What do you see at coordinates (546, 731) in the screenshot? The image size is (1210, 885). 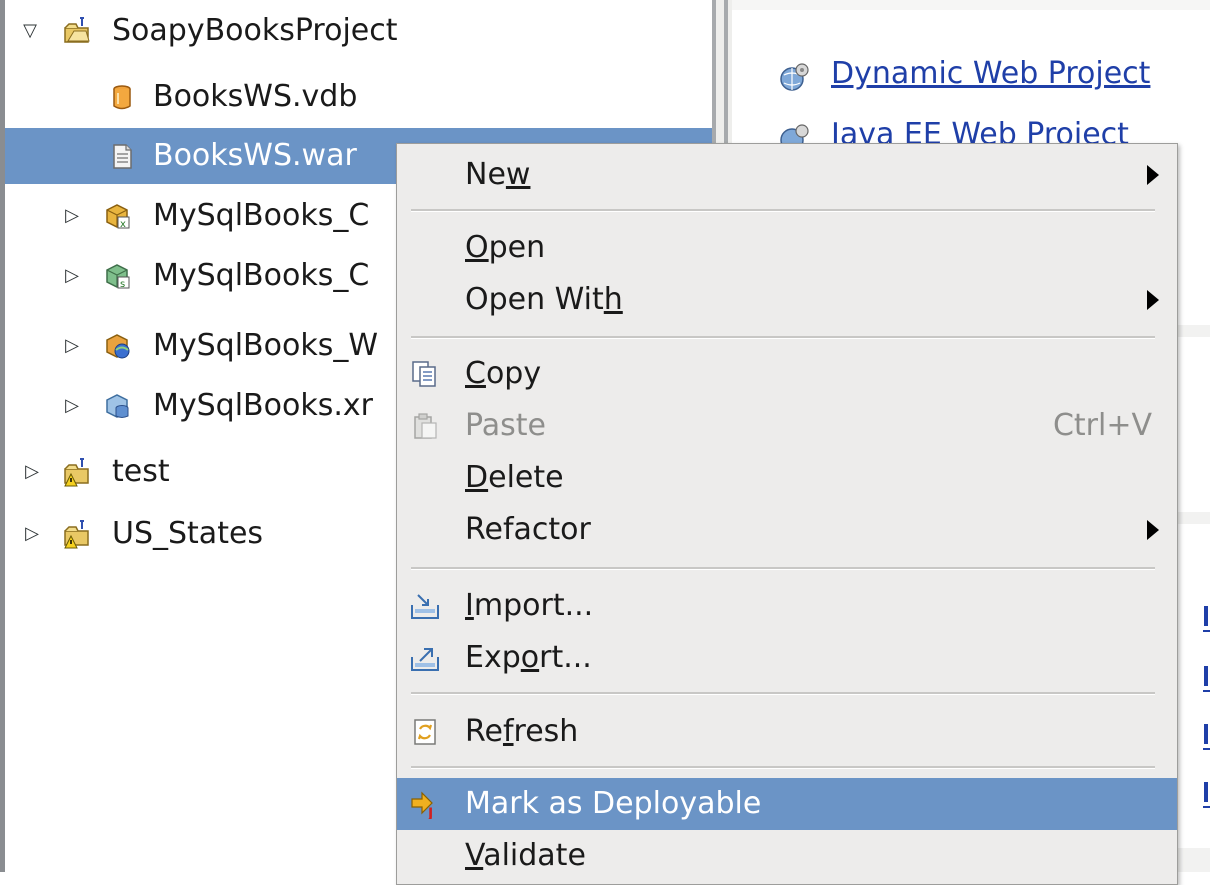 I see `label-part: resh` at bounding box center [546, 731].